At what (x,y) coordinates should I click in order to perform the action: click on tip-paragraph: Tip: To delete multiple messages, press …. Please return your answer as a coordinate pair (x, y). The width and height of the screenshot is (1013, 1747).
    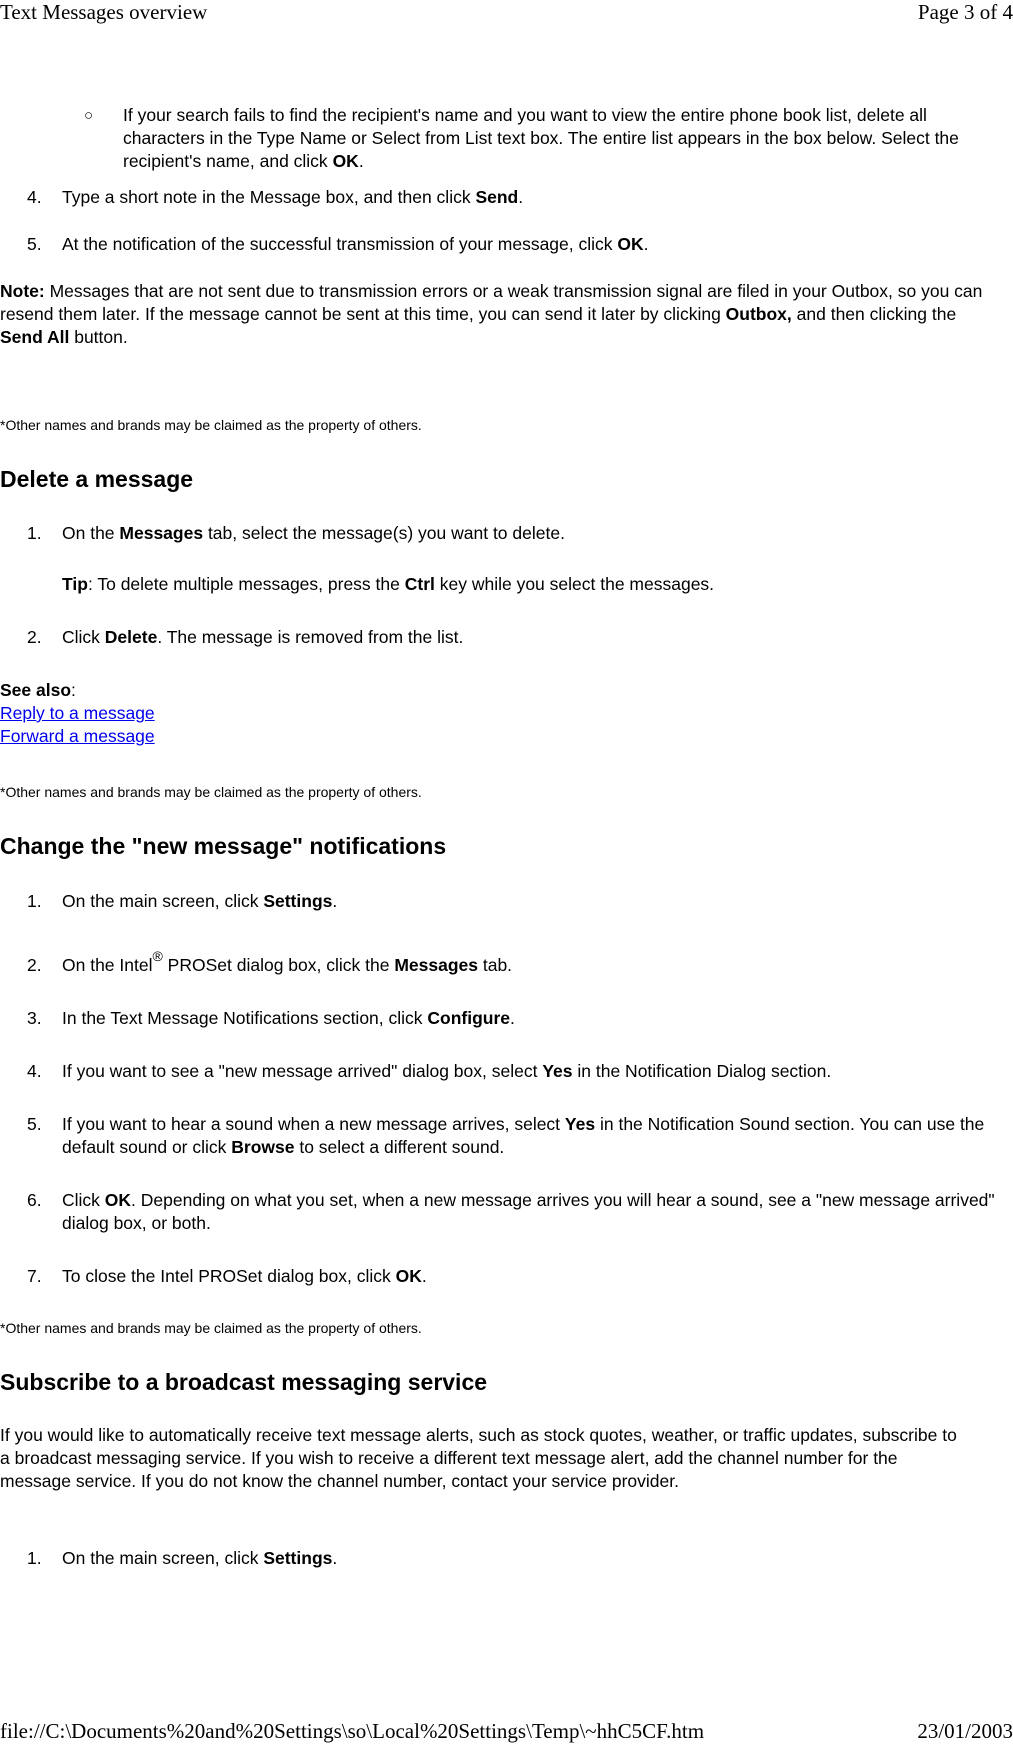
    Looking at the image, I should click on (388, 584).